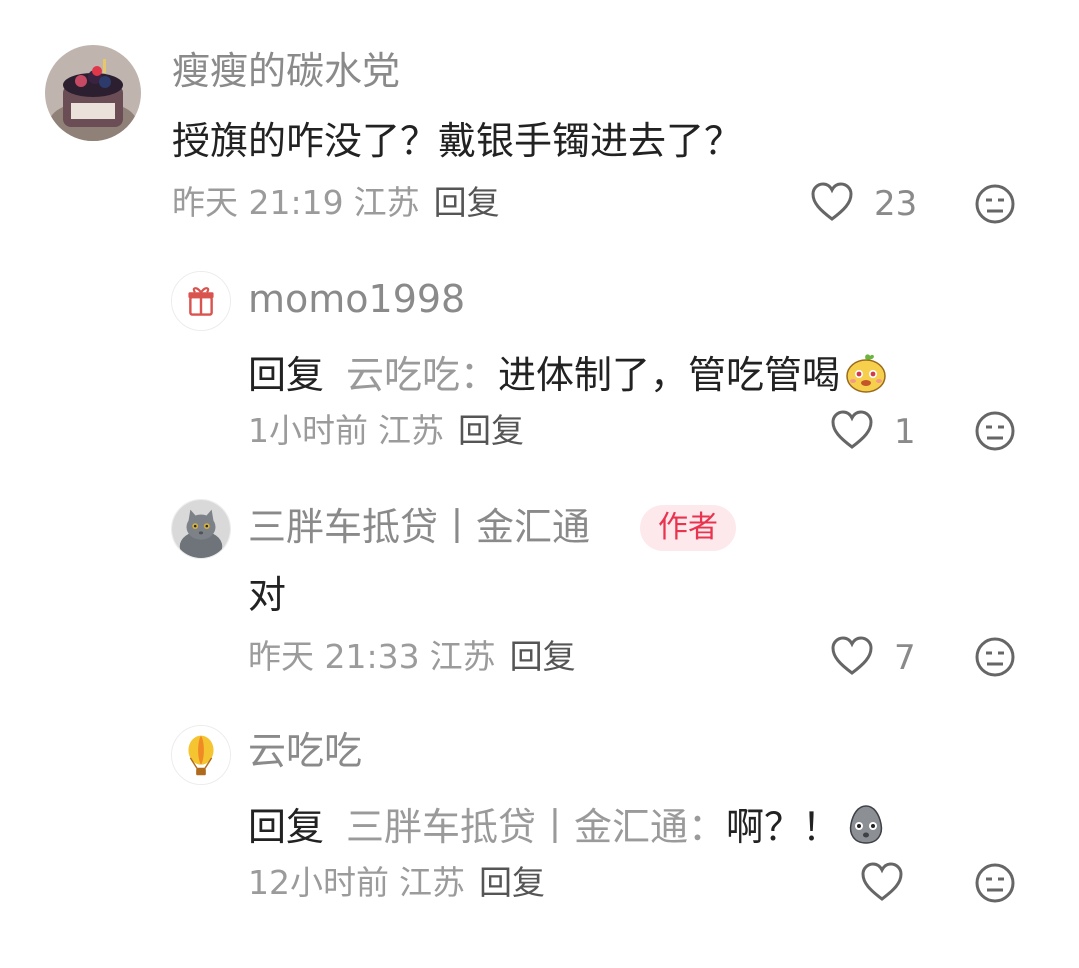 This screenshot has width=1079, height=968. What do you see at coordinates (308, 430) in the screenshot?
I see `reply-time: 1小时前` at bounding box center [308, 430].